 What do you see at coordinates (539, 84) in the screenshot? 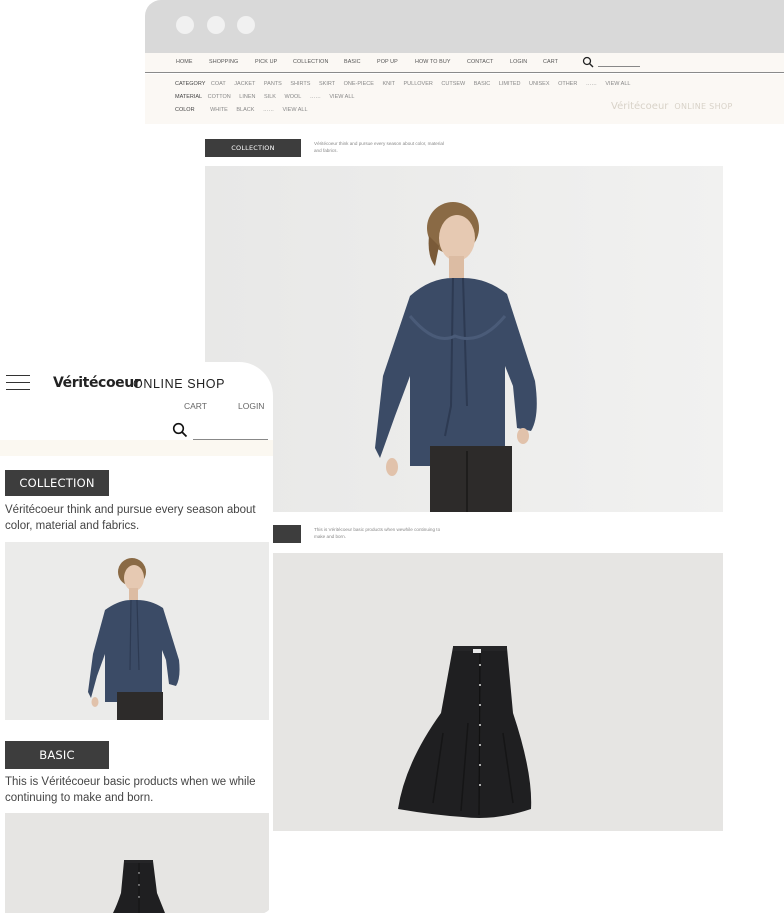
I see `category-option: UNISEX` at bounding box center [539, 84].